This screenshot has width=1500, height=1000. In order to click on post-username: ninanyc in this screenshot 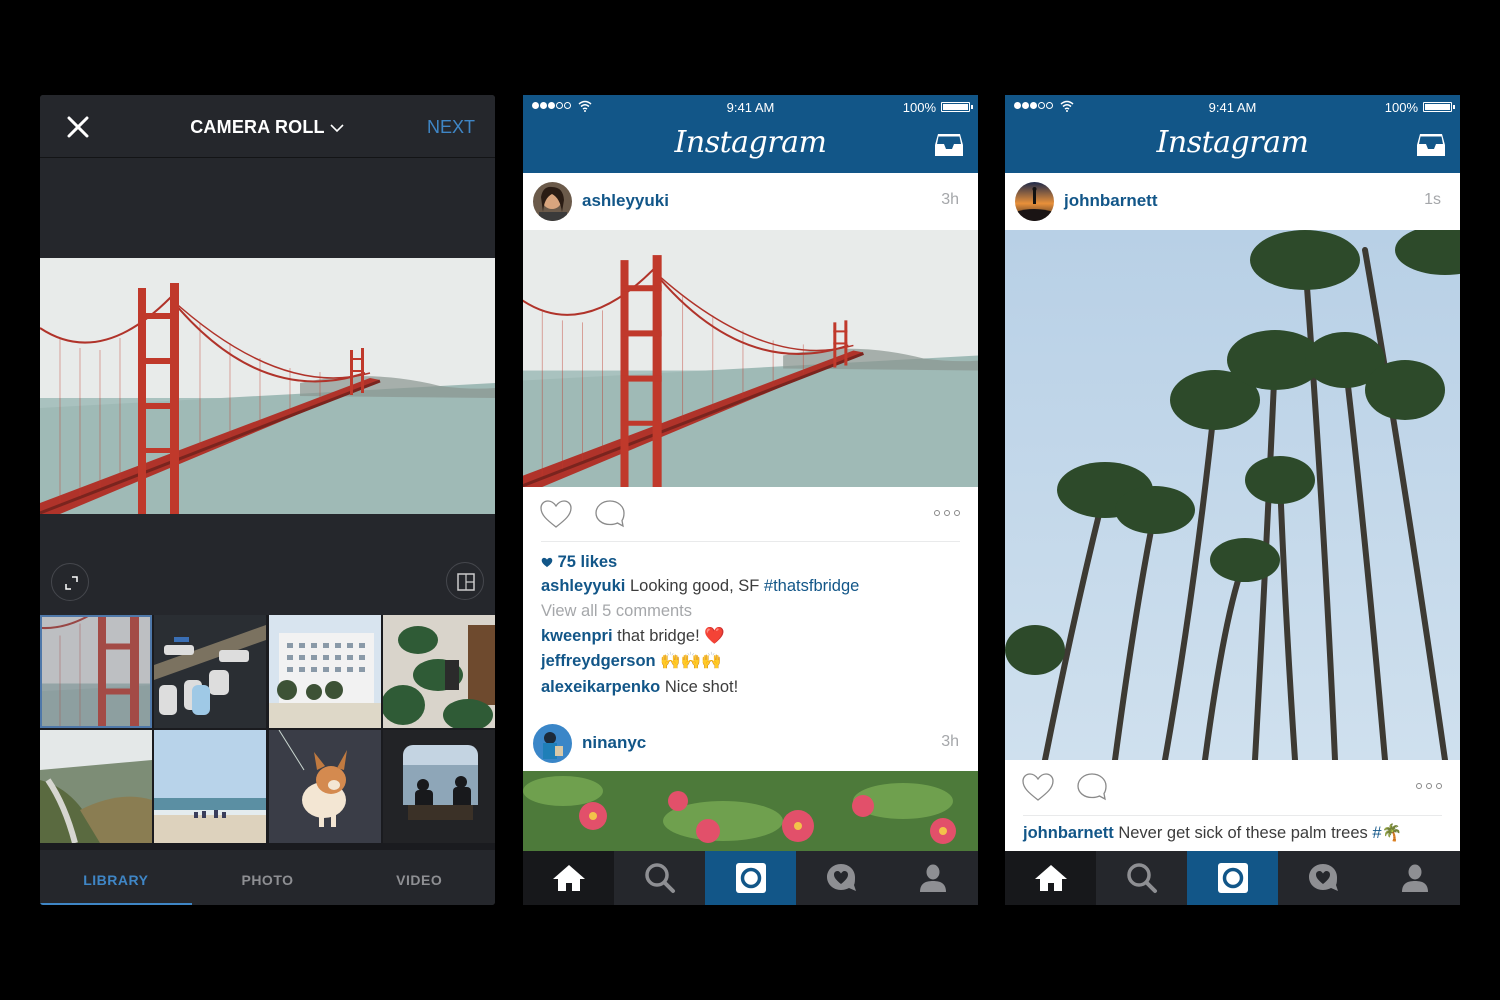, I will do `click(614, 743)`.